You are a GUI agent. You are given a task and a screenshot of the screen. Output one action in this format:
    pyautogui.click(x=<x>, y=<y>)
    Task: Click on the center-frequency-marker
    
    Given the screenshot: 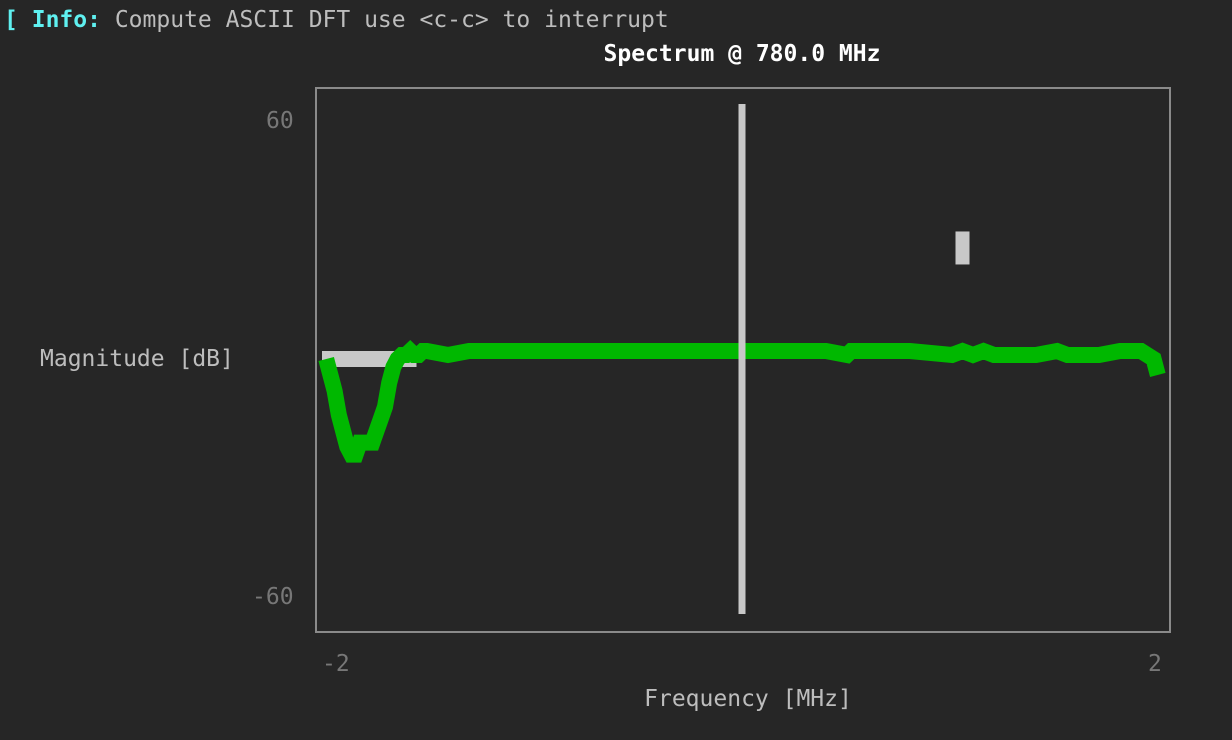 What is the action you would take?
    pyautogui.click(x=742, y=359)
    